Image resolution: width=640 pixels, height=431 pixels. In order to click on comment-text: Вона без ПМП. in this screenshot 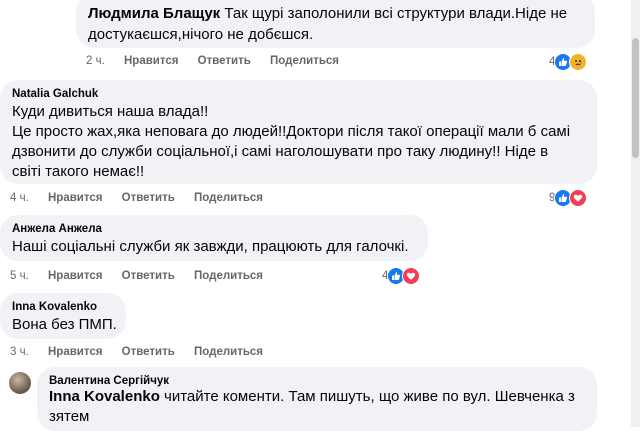, I will do `click(64, 324)`.